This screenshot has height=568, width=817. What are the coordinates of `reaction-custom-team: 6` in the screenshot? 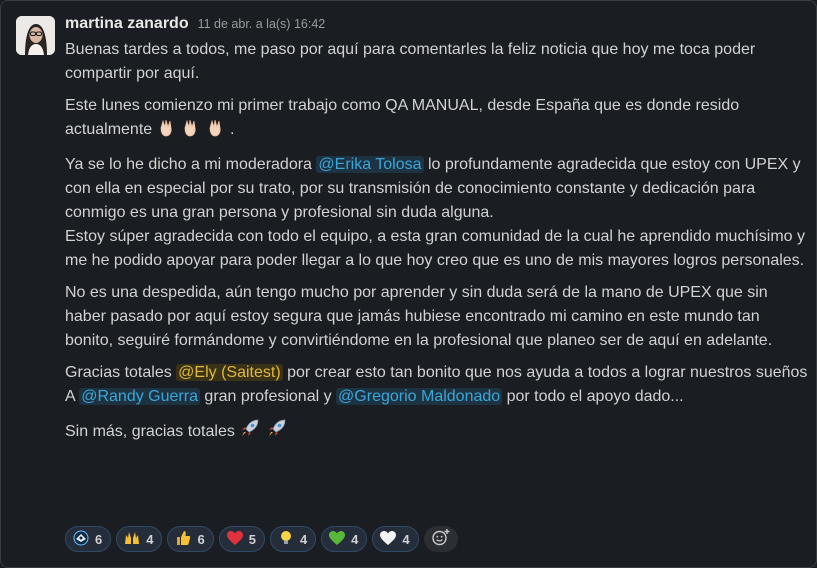 It's located at (88, 539).